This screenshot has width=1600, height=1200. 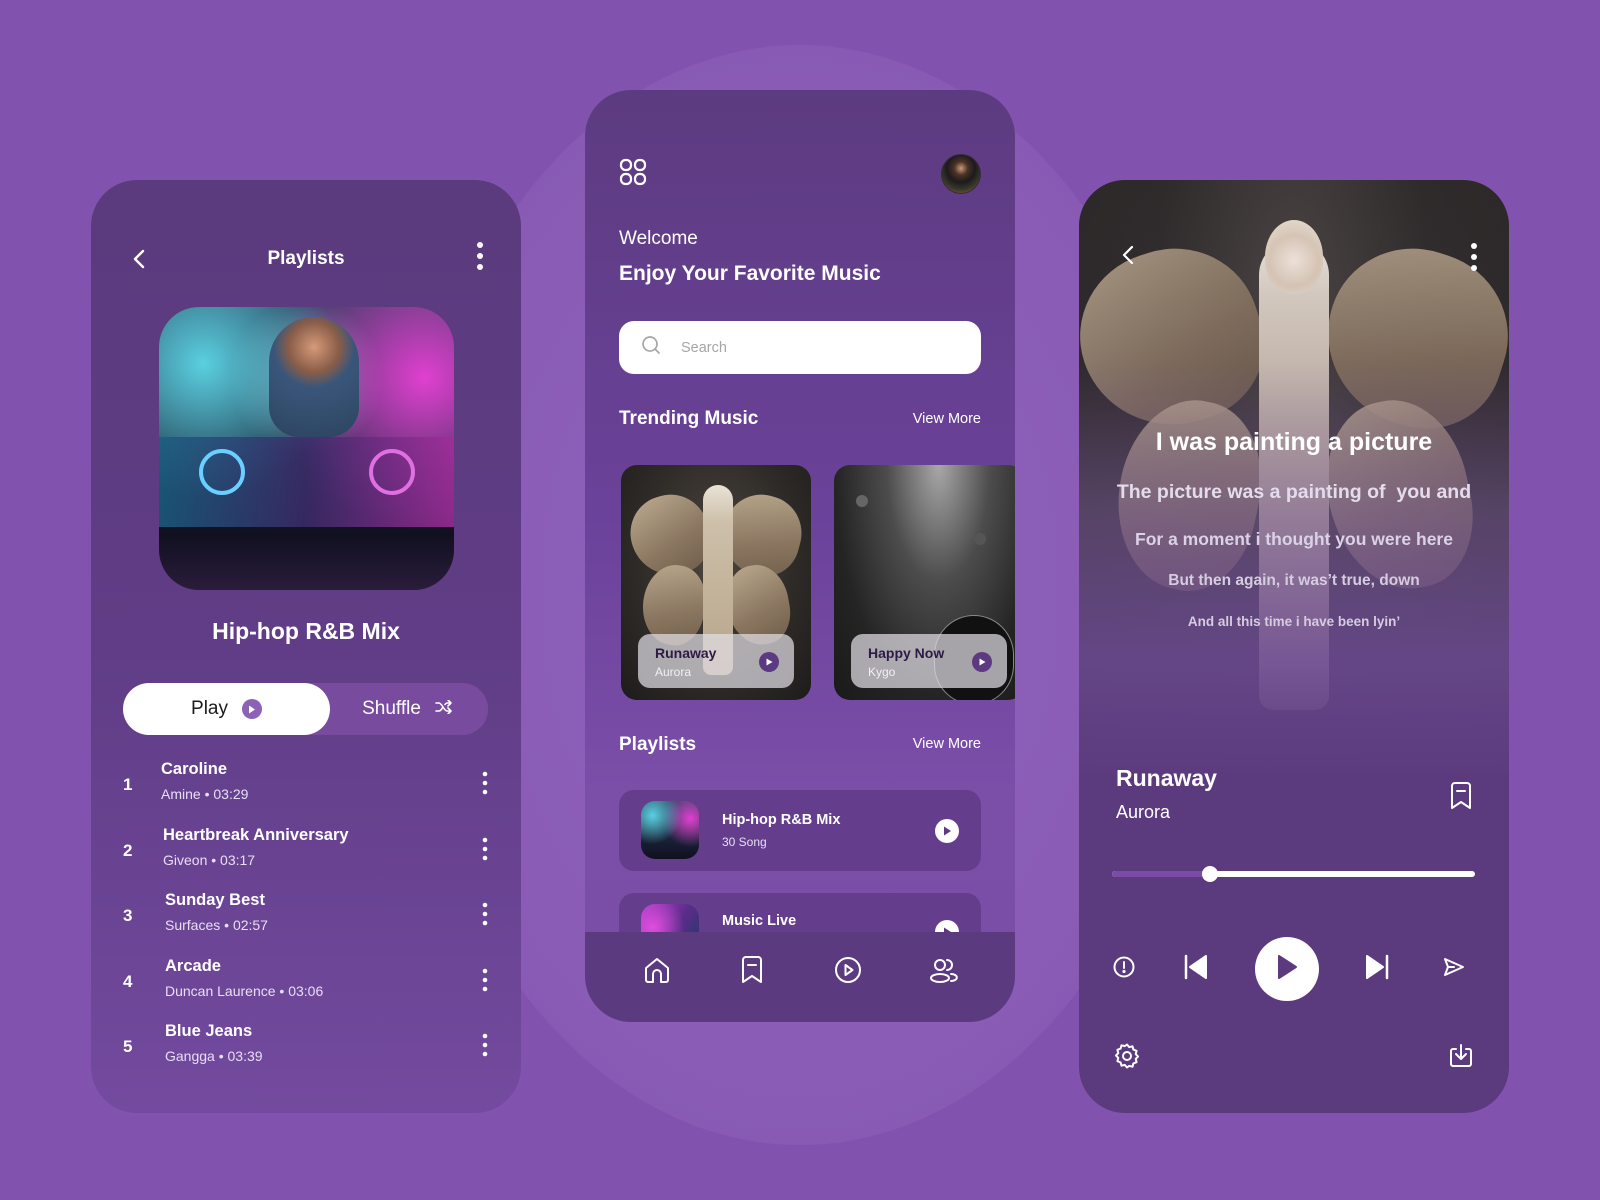 I want to click on lyric-line-current: I was painting a picture, so click(x=1294, y=442).